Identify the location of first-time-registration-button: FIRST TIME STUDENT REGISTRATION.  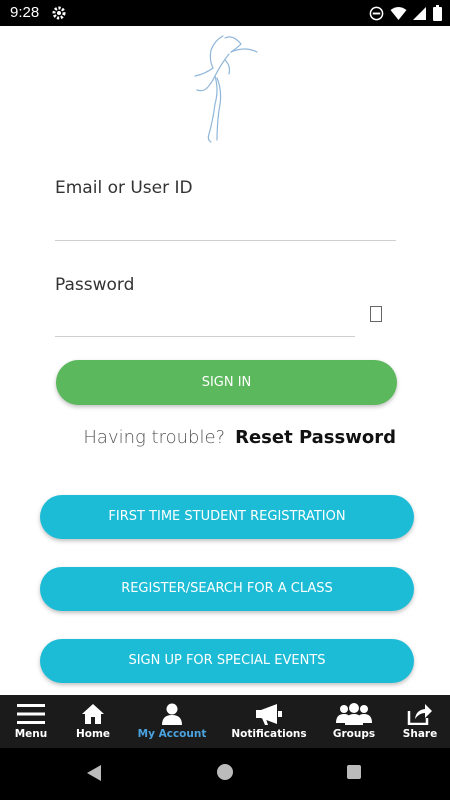
(227, 517).